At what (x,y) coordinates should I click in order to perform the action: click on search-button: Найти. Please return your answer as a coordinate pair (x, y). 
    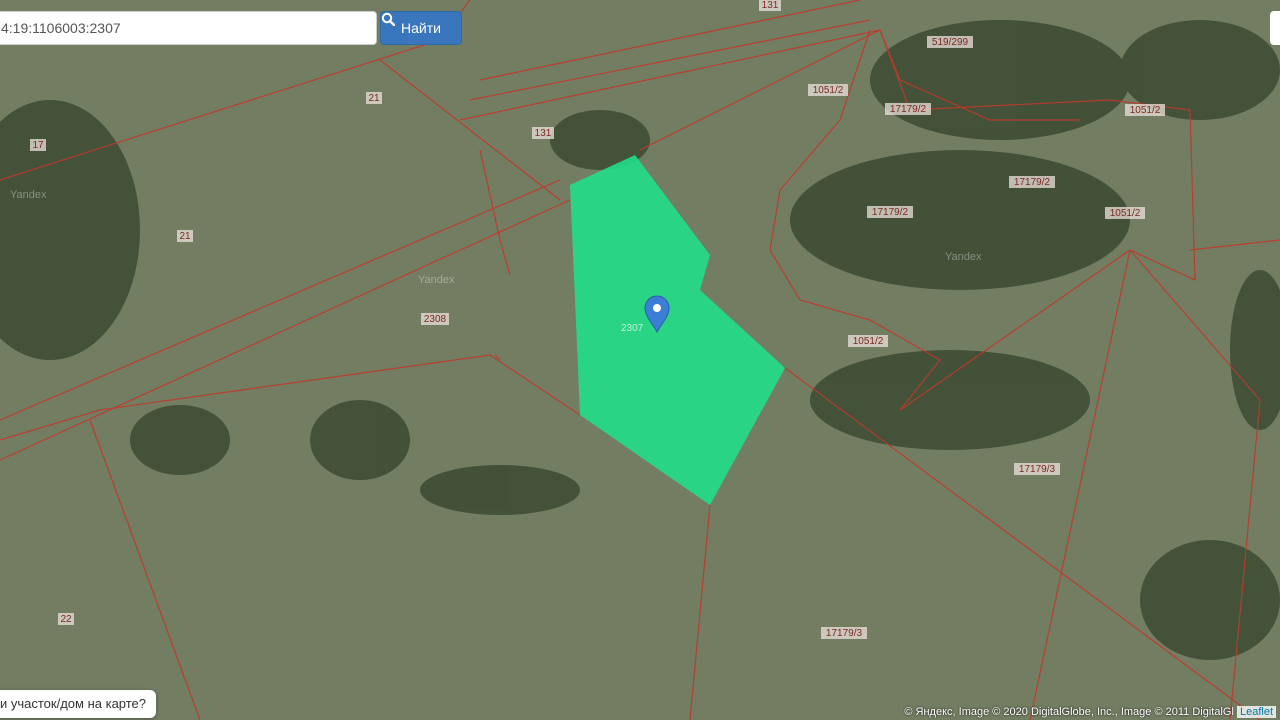
    Looking at the image, I should click on (421, 28).